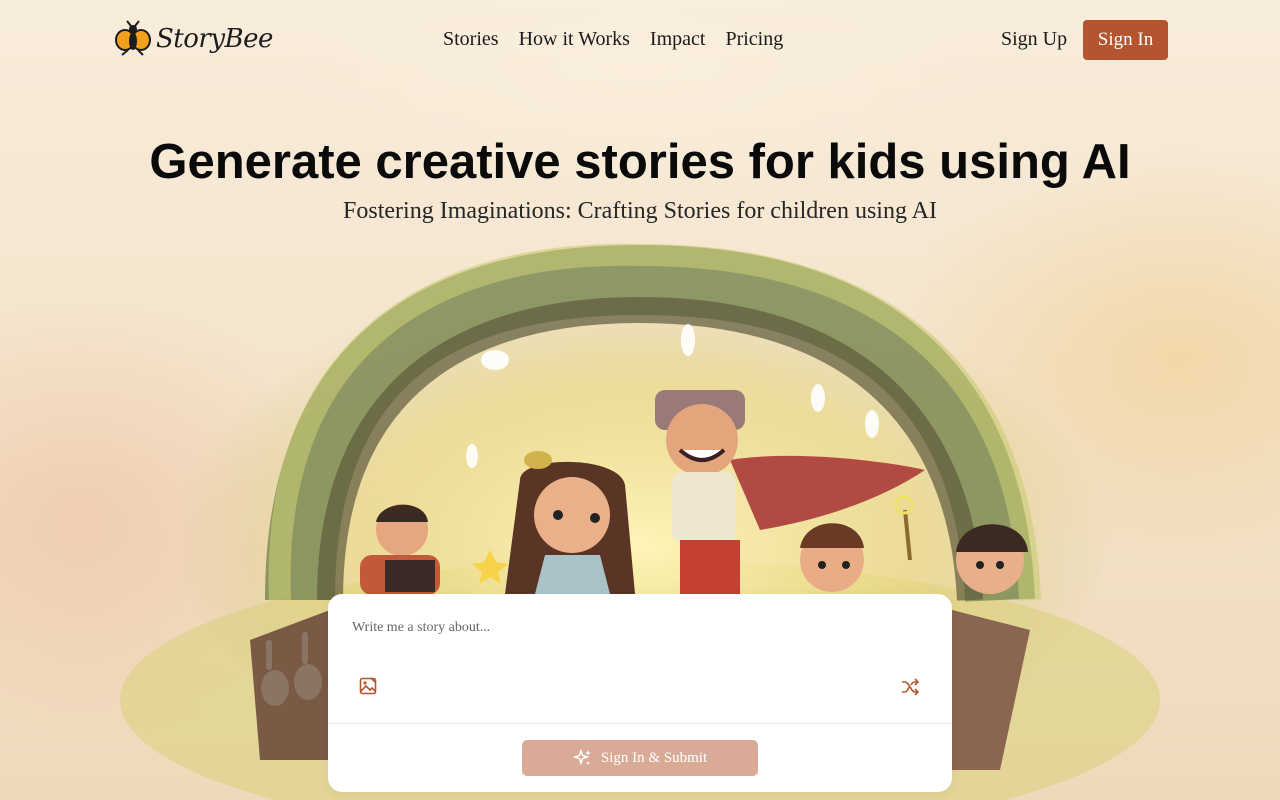  Describe the element at coordinates (632, 628) in the screenshot. I see `story-prompt-input` at that location.